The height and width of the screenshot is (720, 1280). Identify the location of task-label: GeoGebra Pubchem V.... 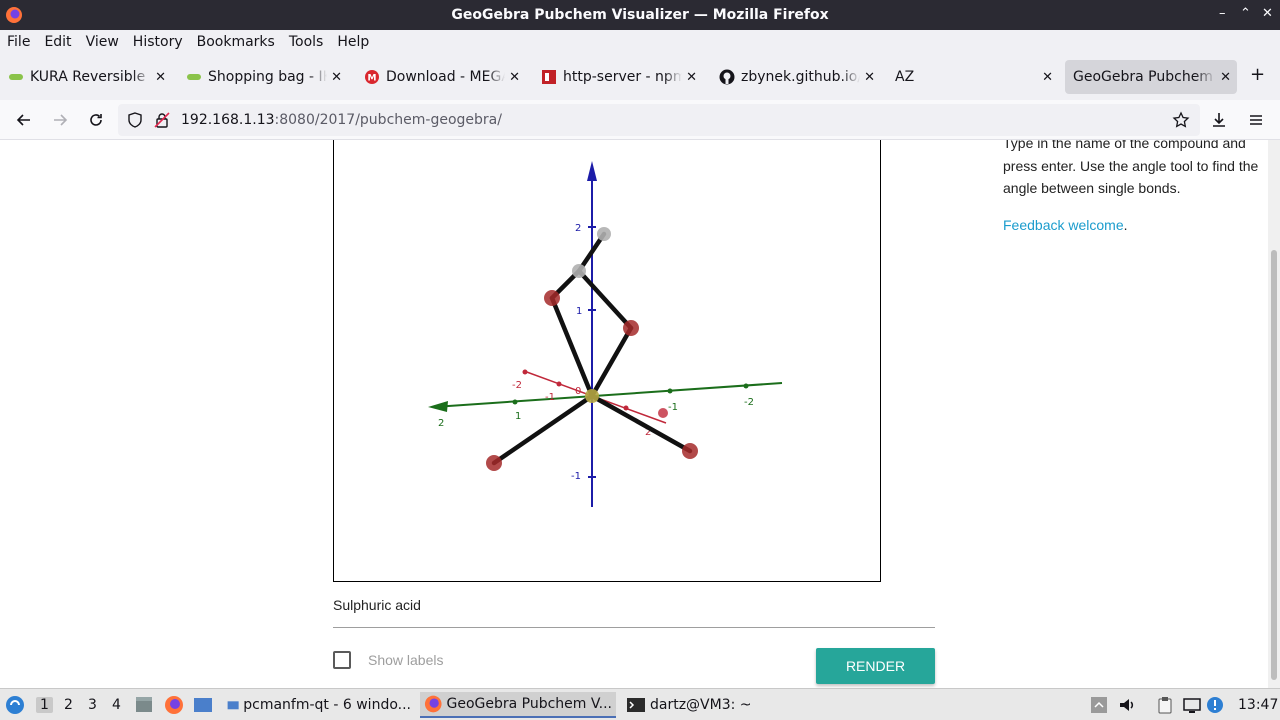
(529, 704).